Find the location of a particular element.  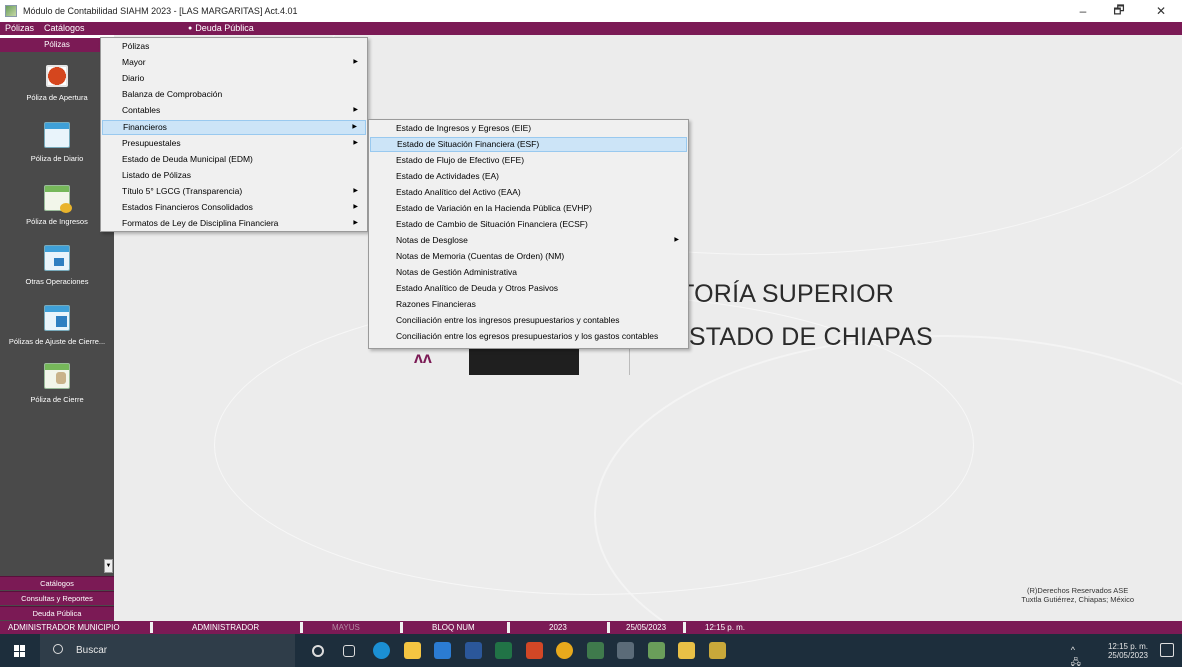

word-icon is located at coordinates (473, 650).